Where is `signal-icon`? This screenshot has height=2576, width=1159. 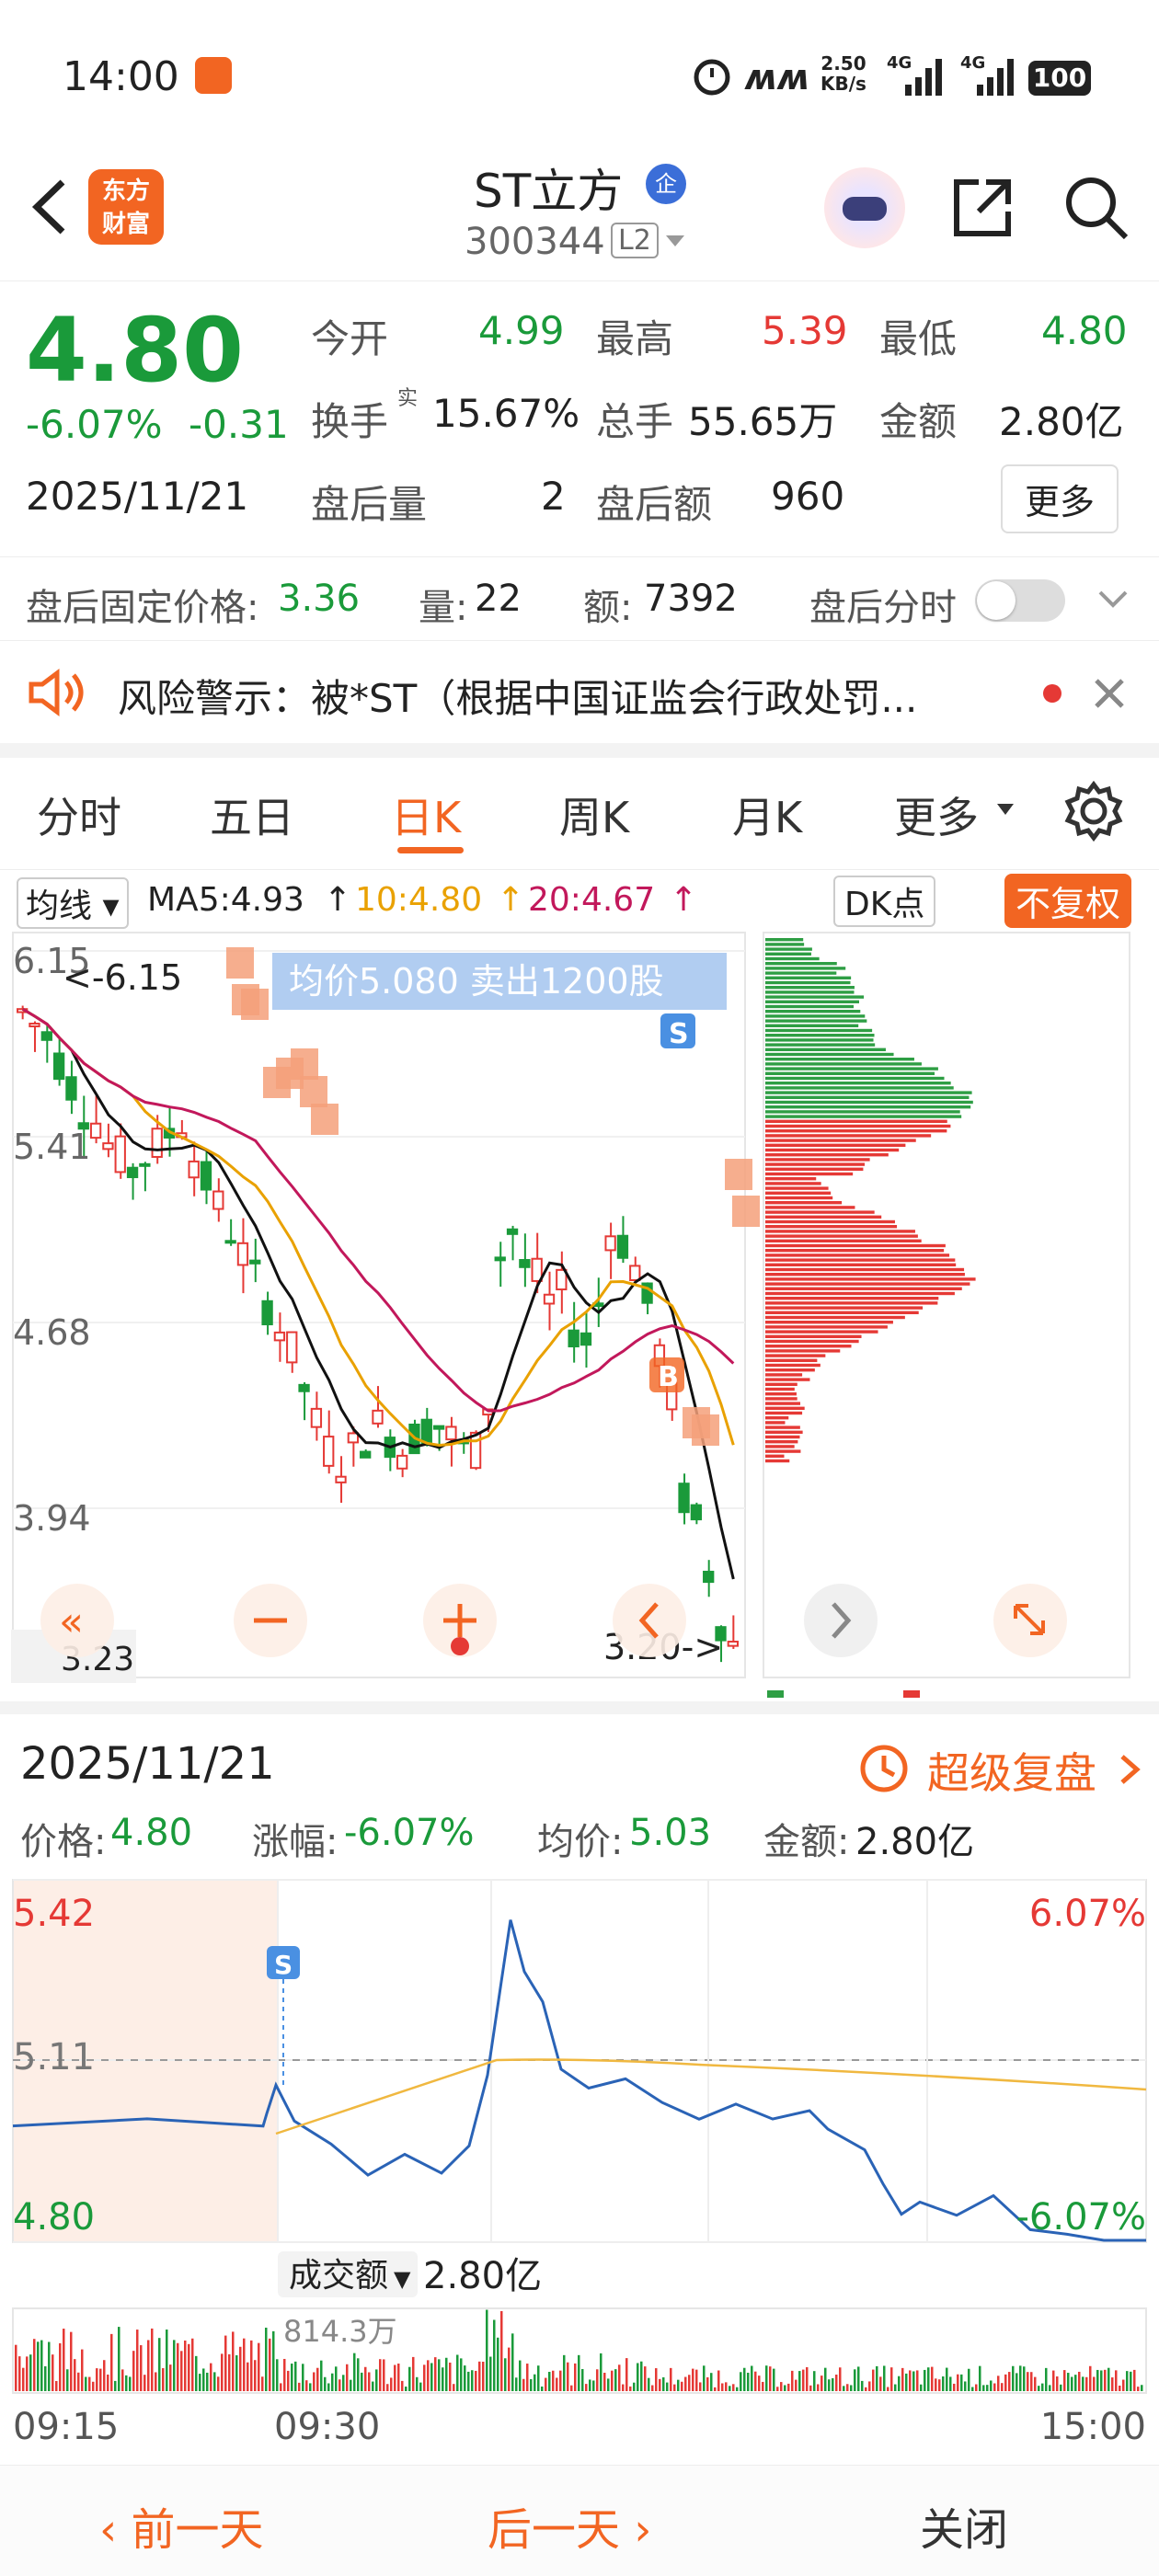
signal-icon is located at coordinates (995, 78).